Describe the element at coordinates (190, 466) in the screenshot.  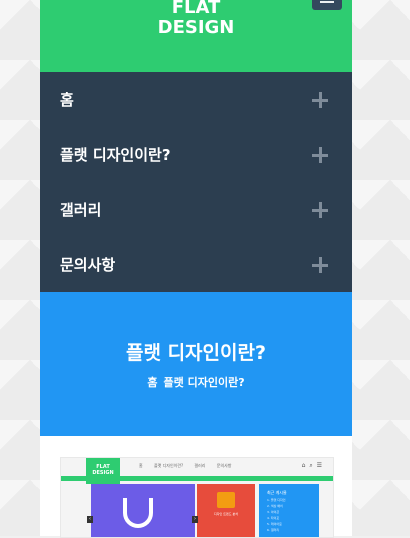
I see `thumbnail-nav: 홈 플랫 디자인이란? 갤러리 문의사항` at that location.